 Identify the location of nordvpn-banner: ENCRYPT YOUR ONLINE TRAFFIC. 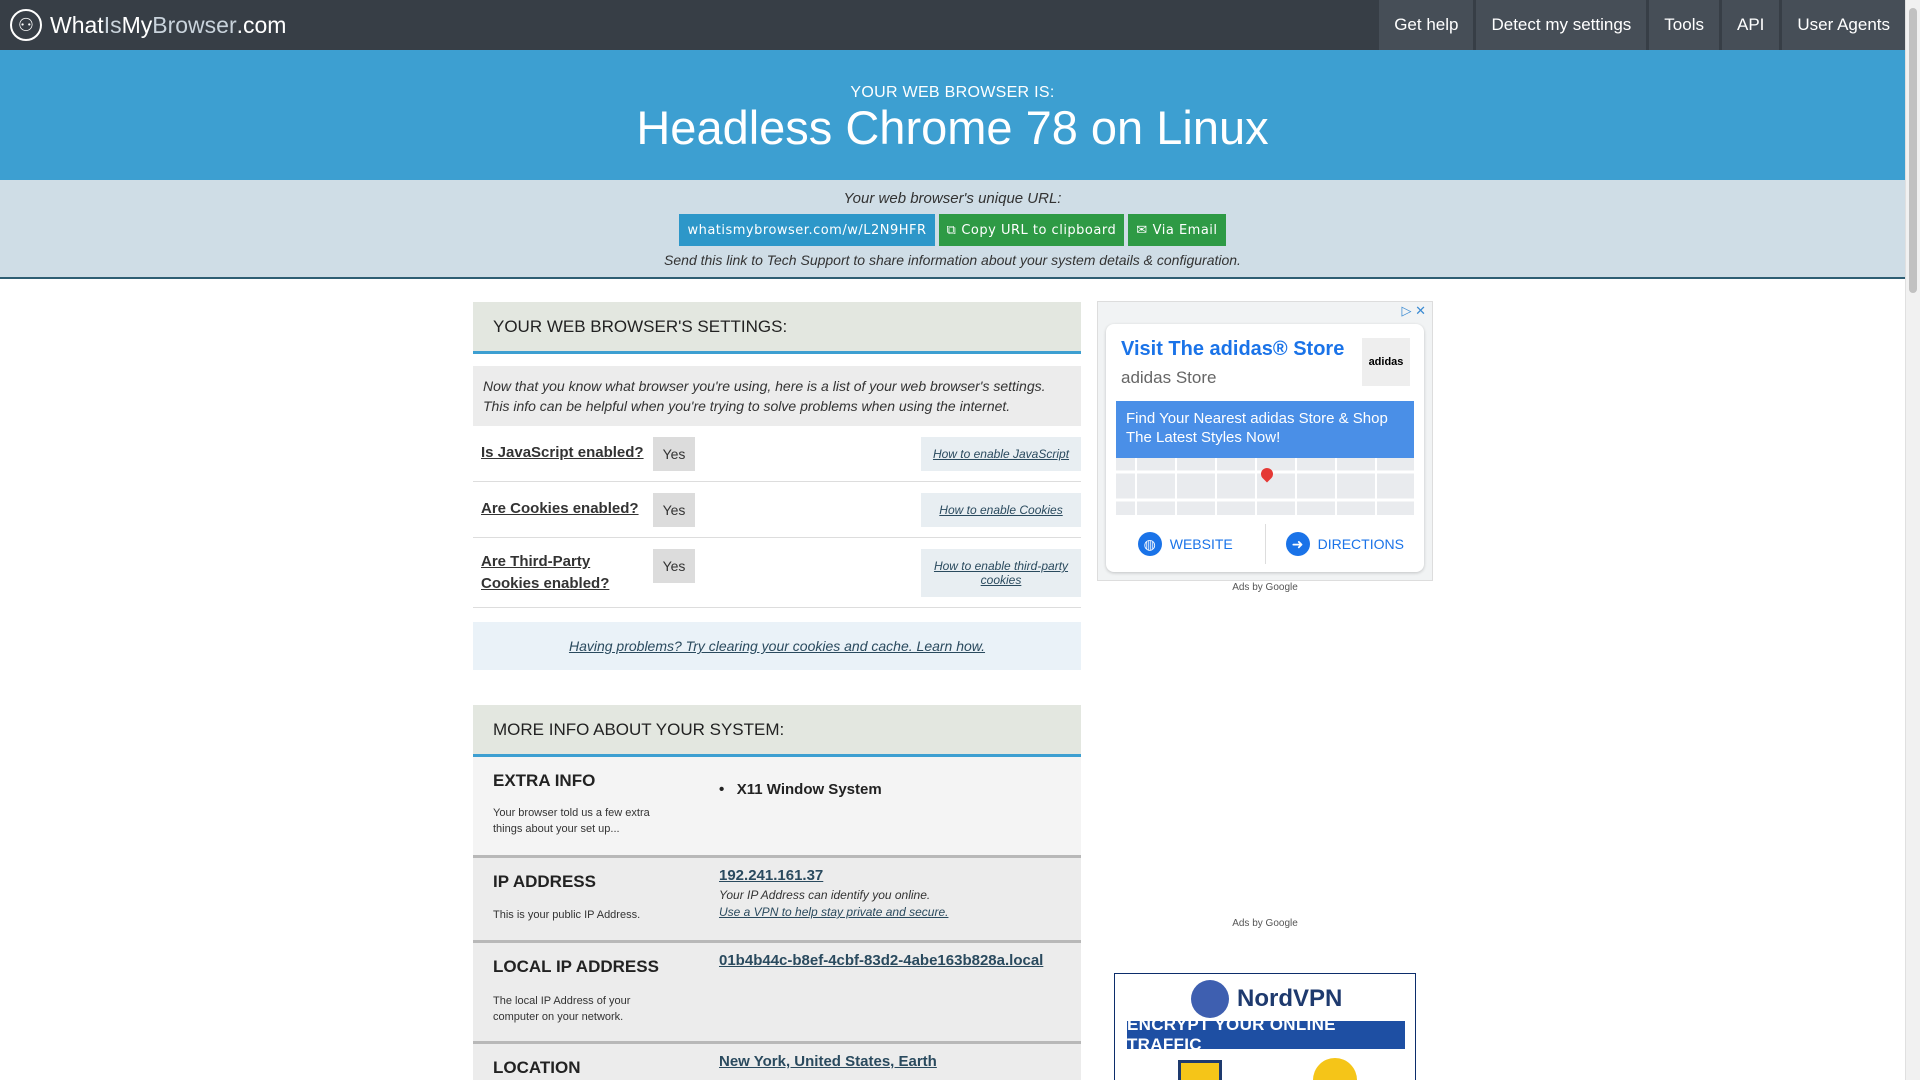
(1266, 1034).